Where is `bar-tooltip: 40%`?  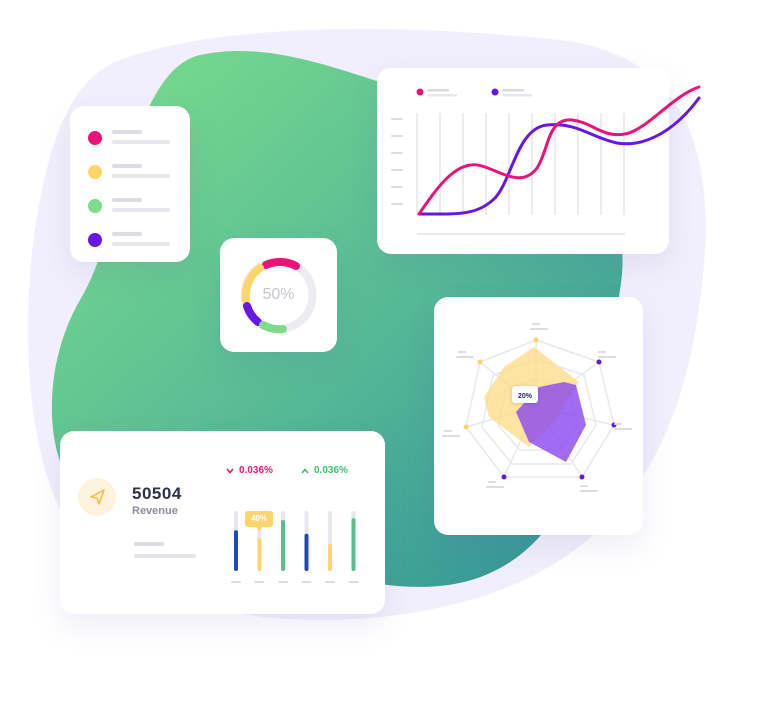 bar-tooltip: 40% is located at coordinates (259, 521).